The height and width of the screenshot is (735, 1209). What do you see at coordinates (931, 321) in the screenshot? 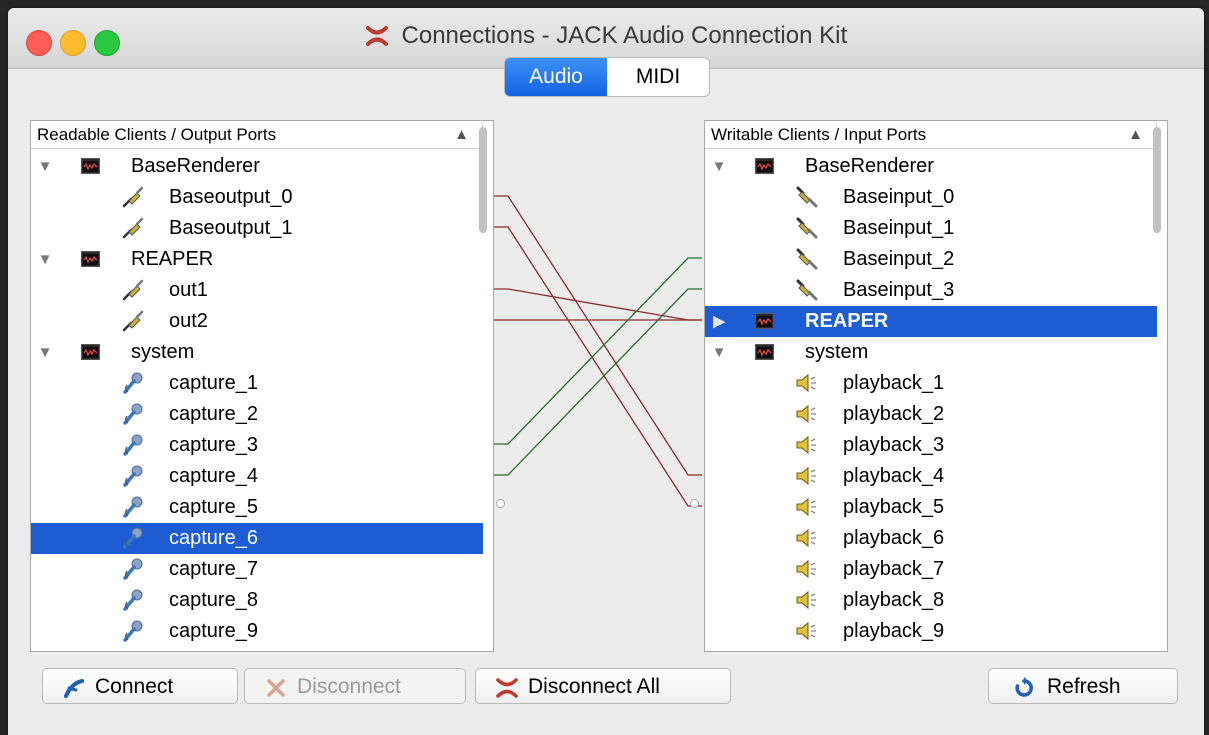
I see `input-client-row: ▶ REAPER` at bounding box center [931, 321].